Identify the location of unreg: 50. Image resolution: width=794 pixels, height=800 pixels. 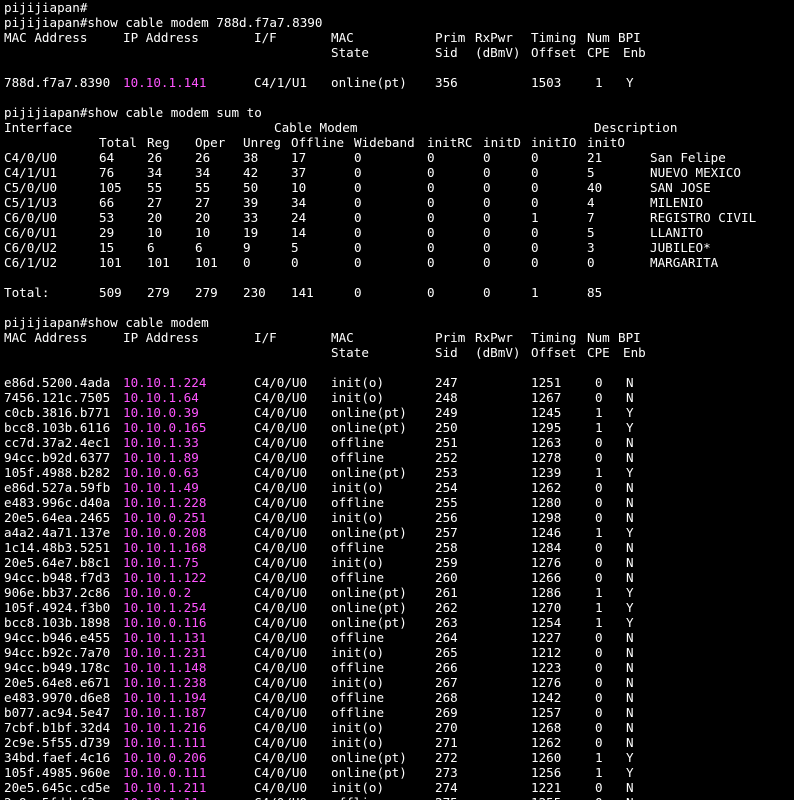
(251, 187).